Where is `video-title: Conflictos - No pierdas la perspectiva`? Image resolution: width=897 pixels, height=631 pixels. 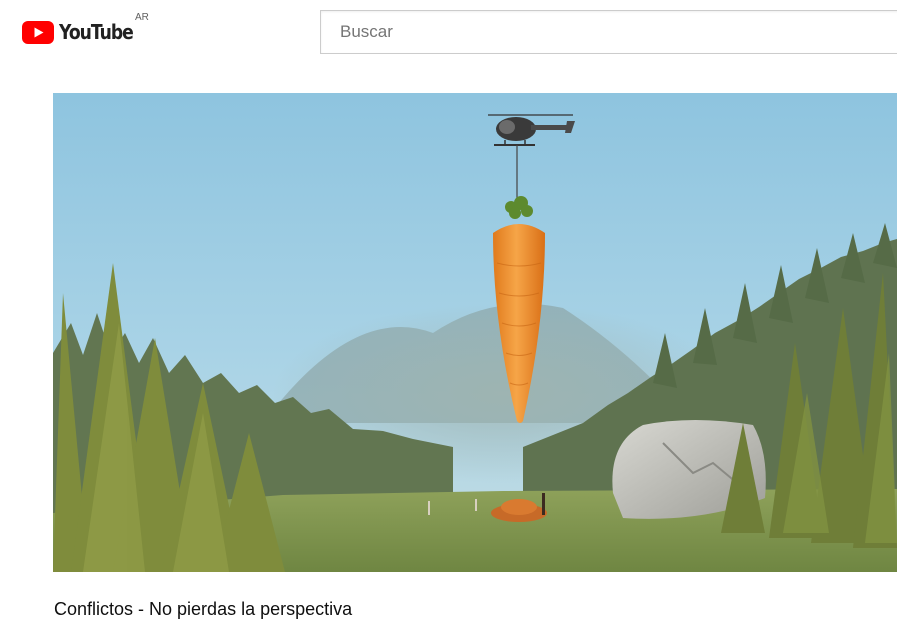 video-title: Conflictos - No pierdas la perspectiva is located at coordinates (203, 609).